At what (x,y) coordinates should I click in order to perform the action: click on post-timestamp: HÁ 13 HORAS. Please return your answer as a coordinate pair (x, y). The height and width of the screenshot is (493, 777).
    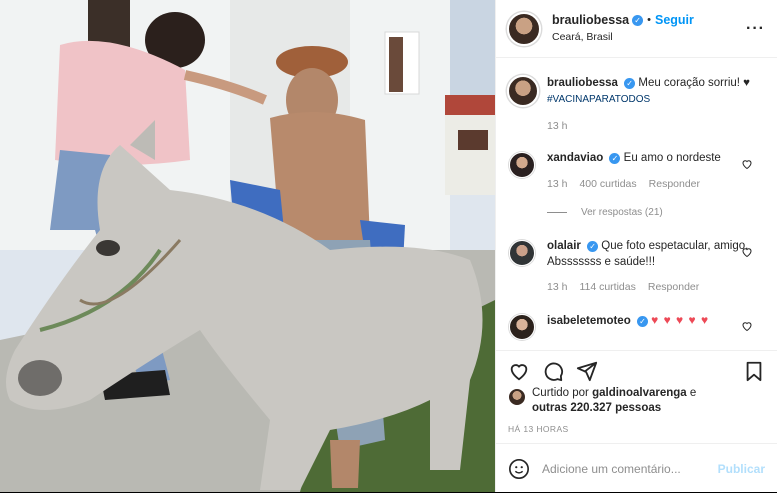
    Looking at the image, I should click on (538, 429).